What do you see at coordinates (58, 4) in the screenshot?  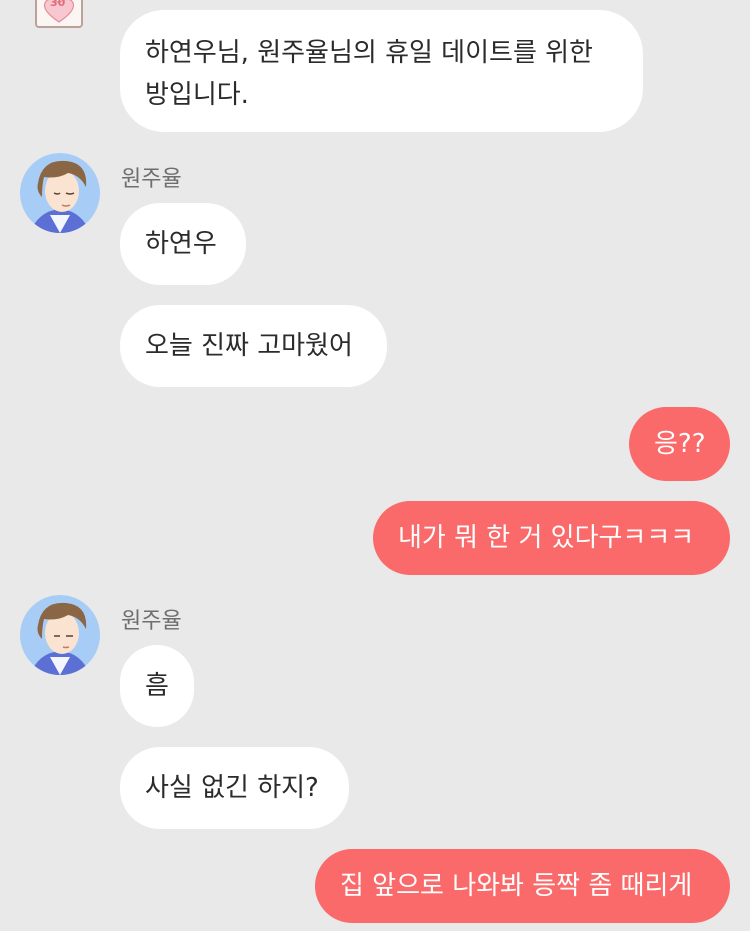 I see `heart-badge-count: 30` at bounding box center [58, 4].